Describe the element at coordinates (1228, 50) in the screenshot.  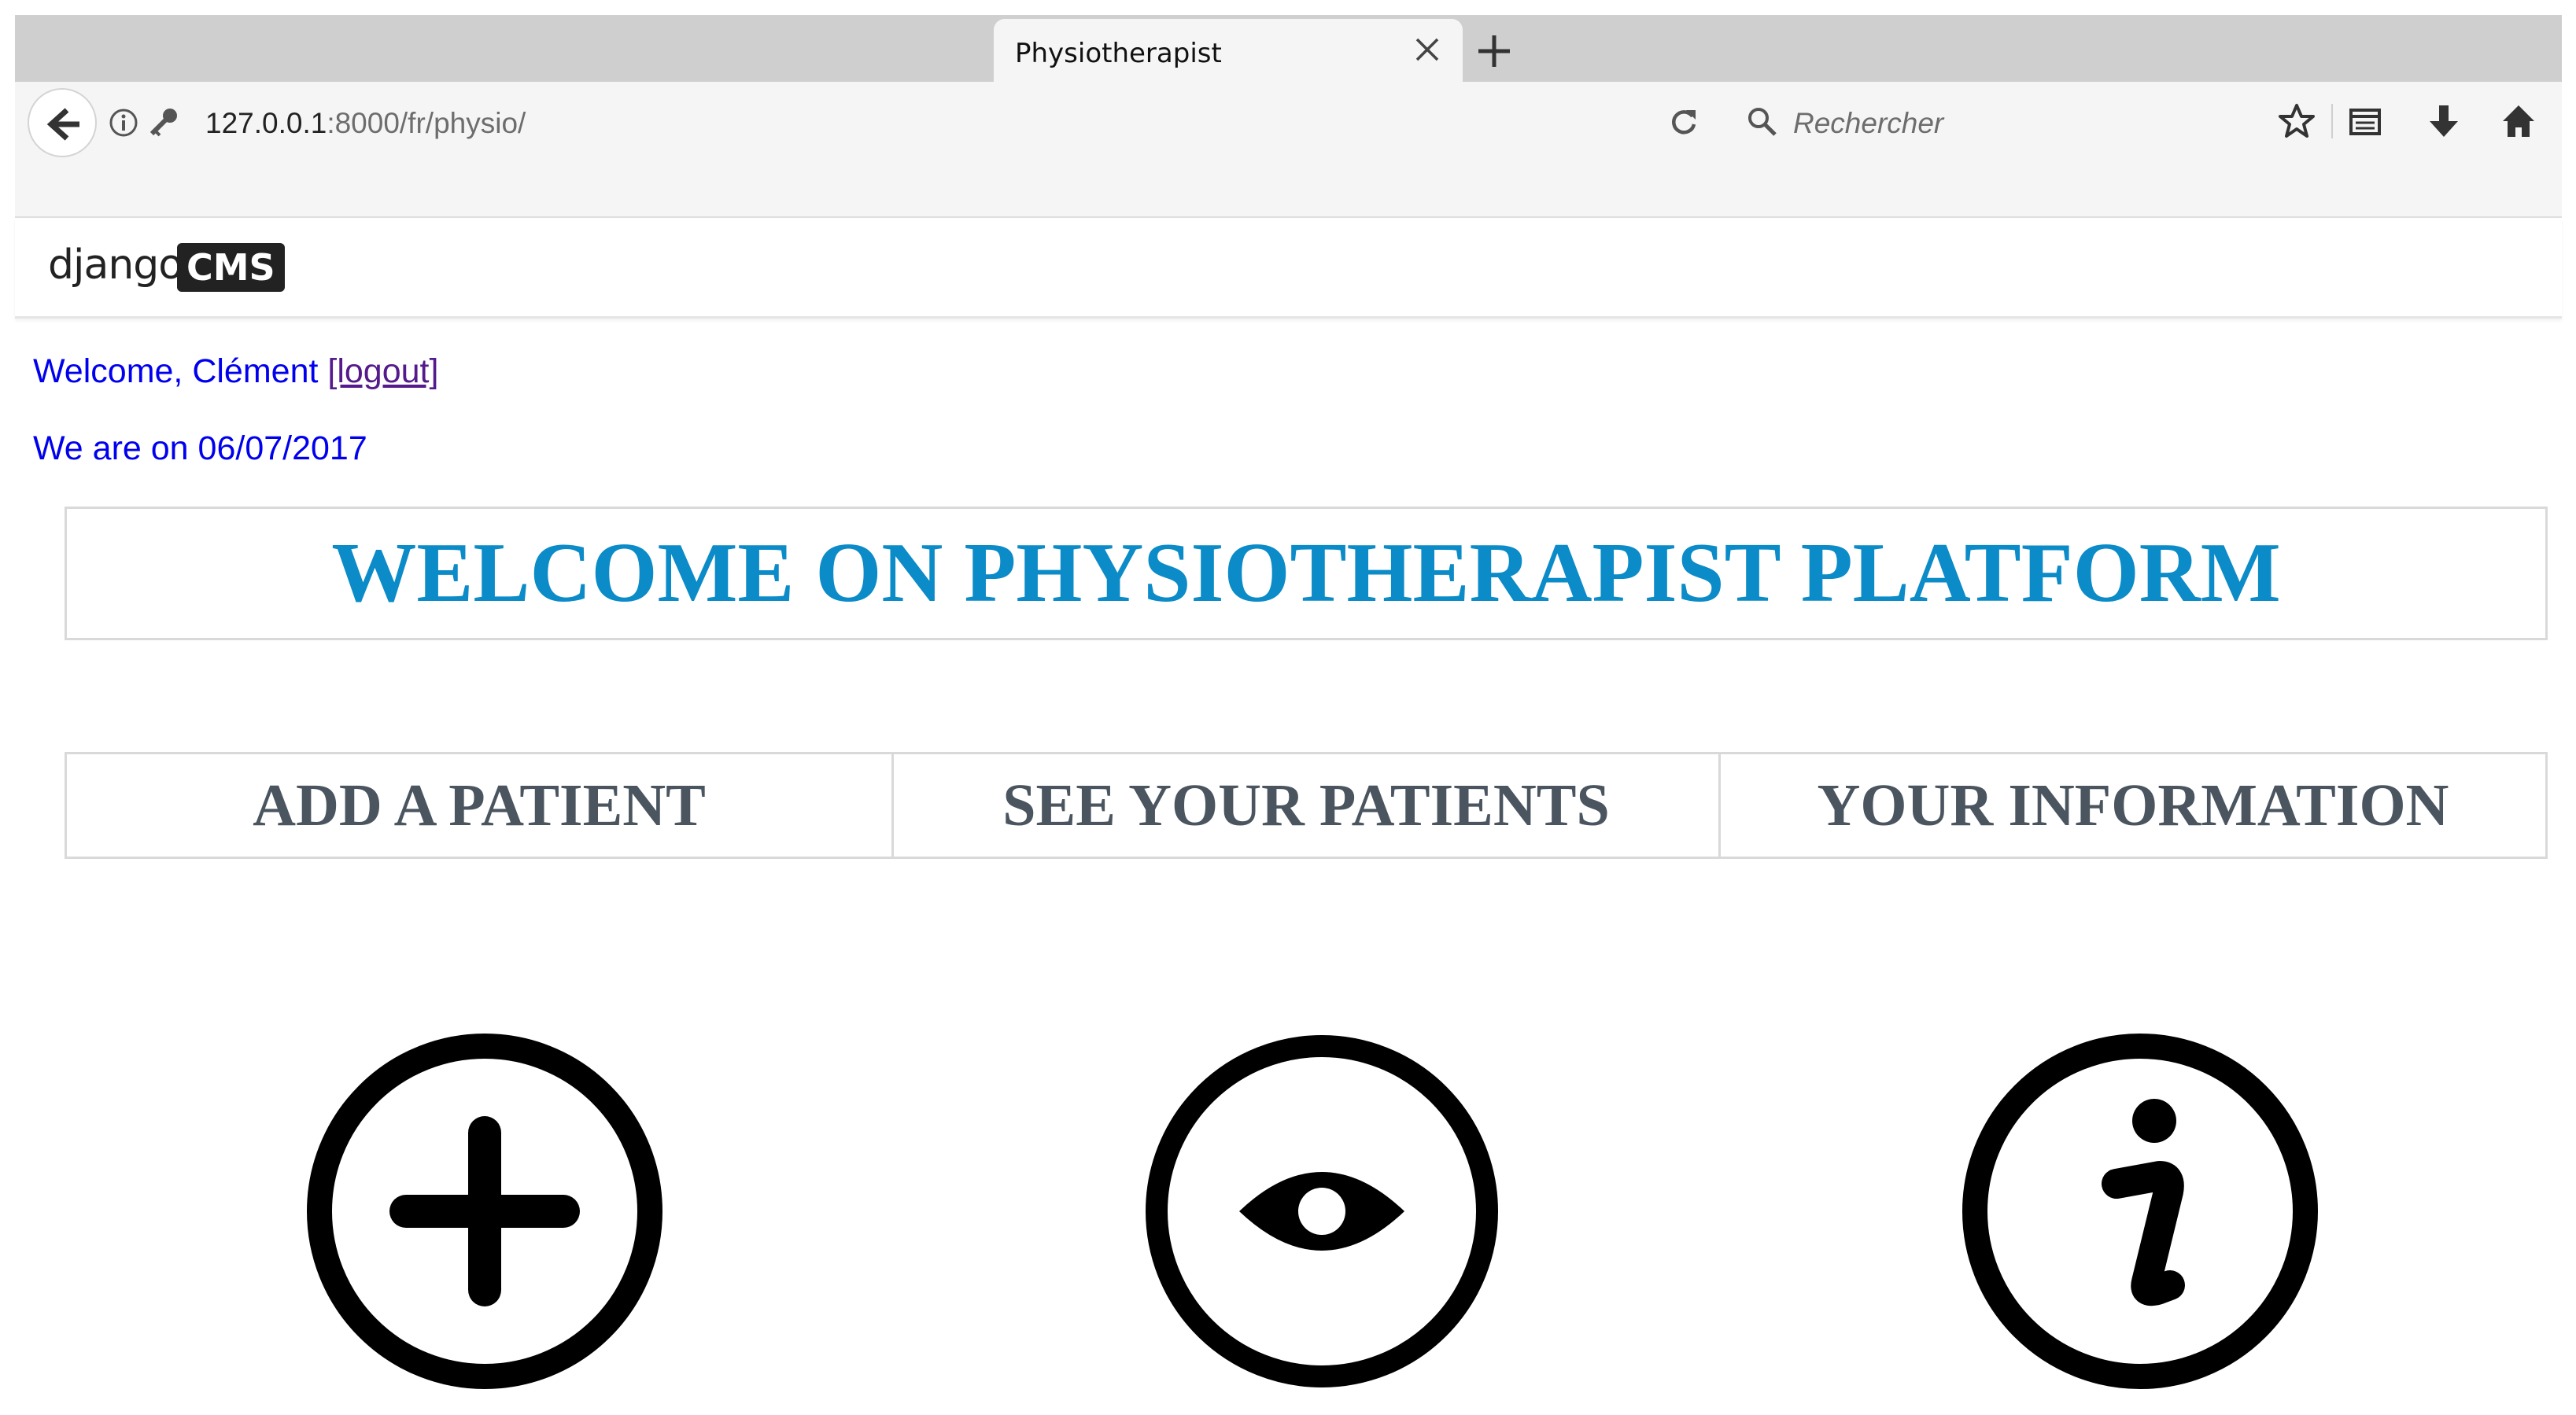
I see `browser-tab: Physiotherapist` at that location.